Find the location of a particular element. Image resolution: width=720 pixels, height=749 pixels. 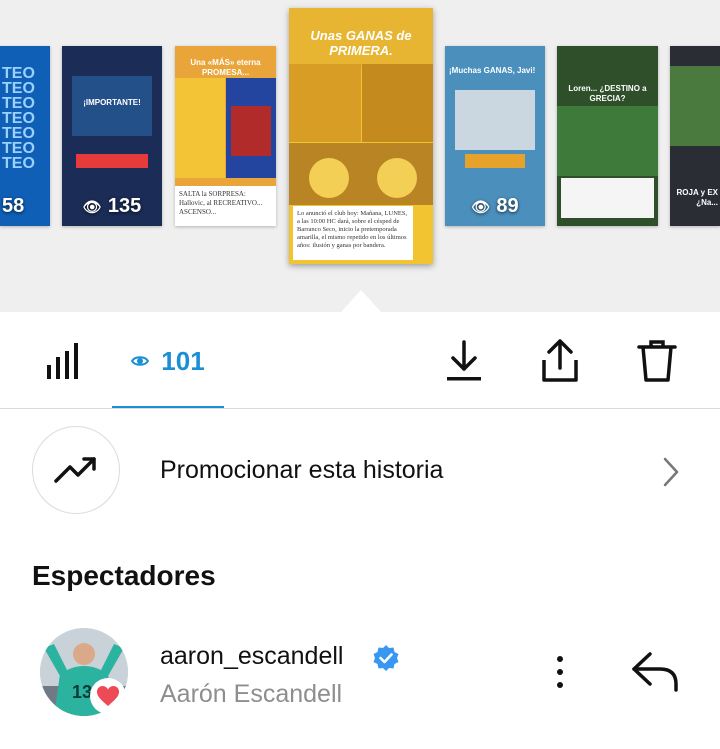

more-options-icon is located at coordinates (560, 672).